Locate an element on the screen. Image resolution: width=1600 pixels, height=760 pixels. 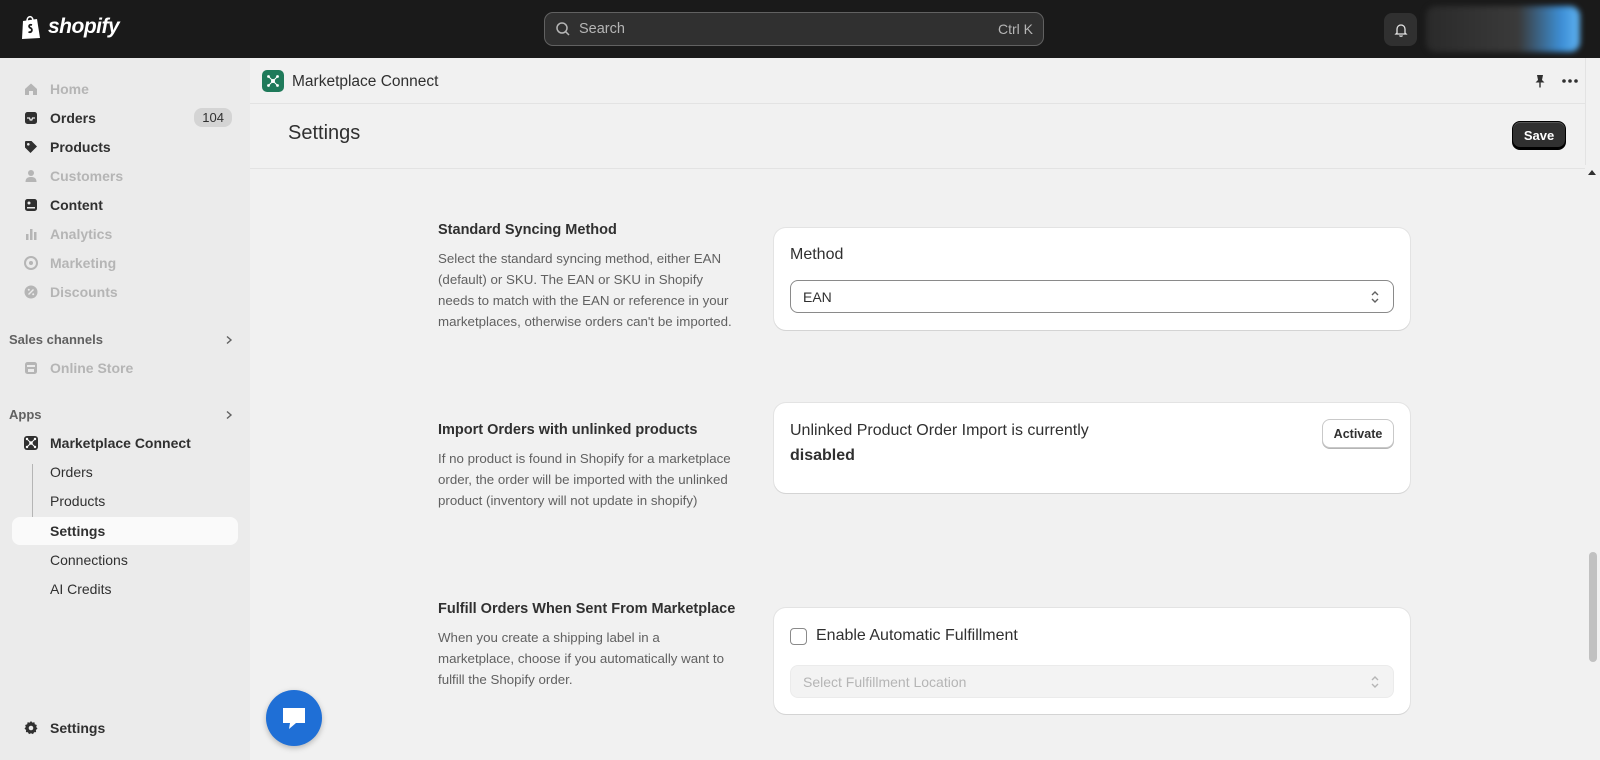
sidebar-subitem-products: Products is located at coordinates (125, 501).